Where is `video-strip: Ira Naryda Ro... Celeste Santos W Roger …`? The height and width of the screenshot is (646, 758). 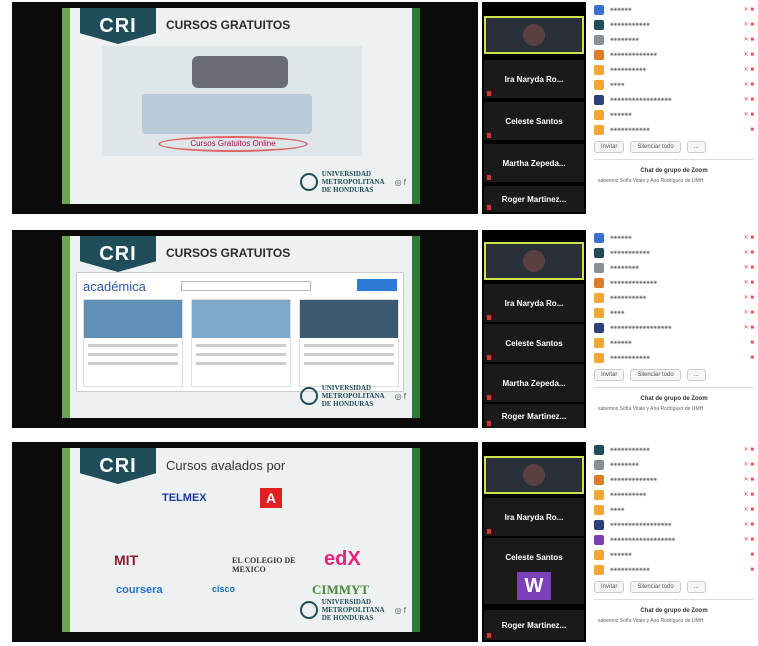 video-strip: Ira Naryda Ro... Celeste Santos W Roger … is located at coordinates (534, 542).